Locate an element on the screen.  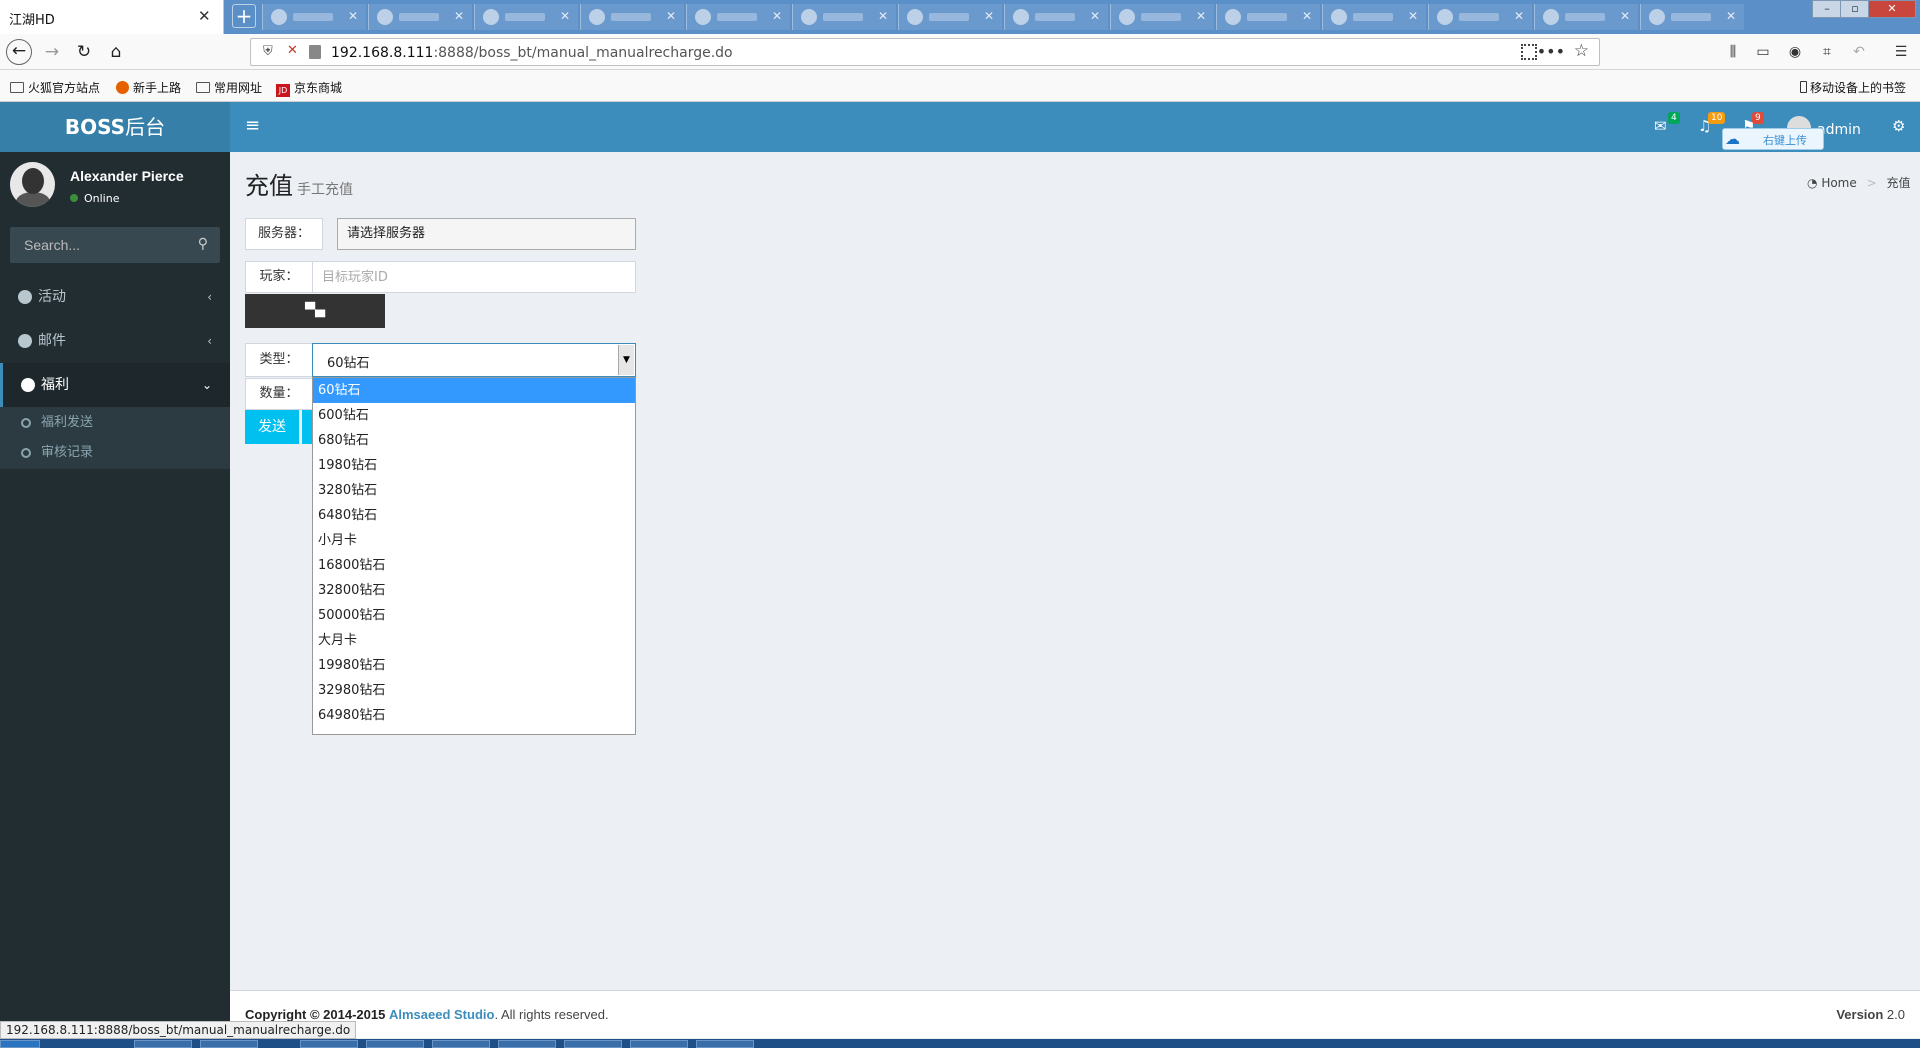
dropdown-option: 680钻石 is located at coordinates (474, 440).